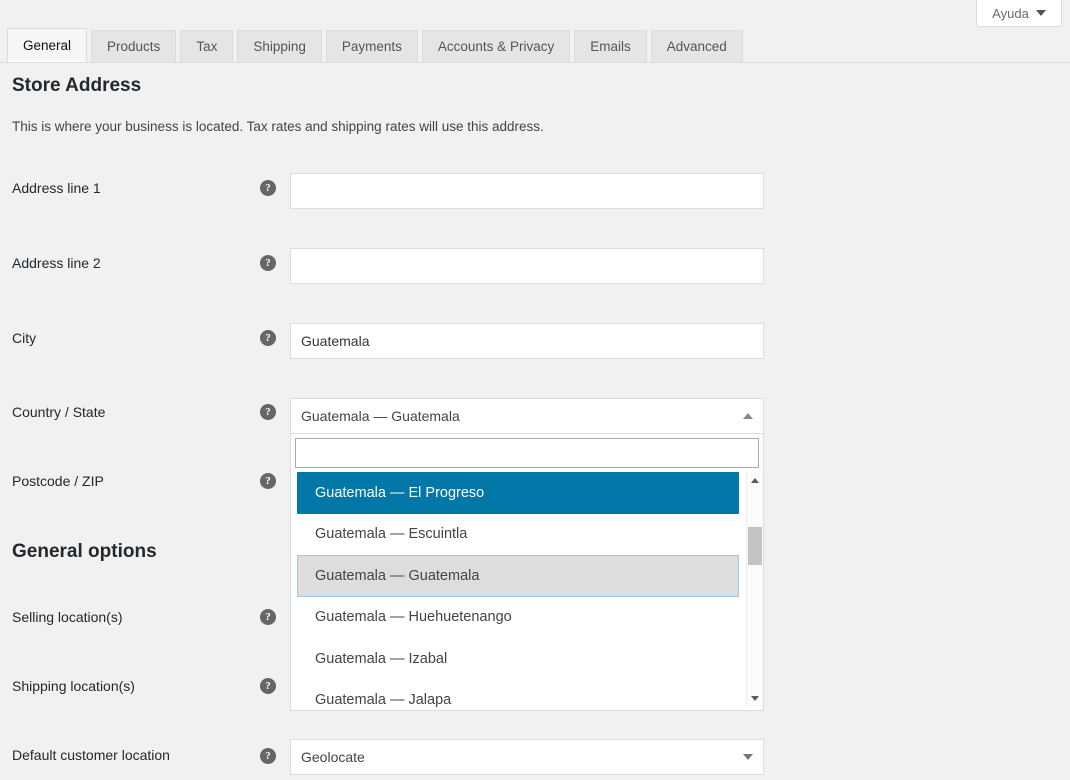 The image size is (1070, 780). What do you see at coordinates (268, 686) in the screenshot?
I see `help-icon-shipping-locations: ?` at bounding box center [268, 686].